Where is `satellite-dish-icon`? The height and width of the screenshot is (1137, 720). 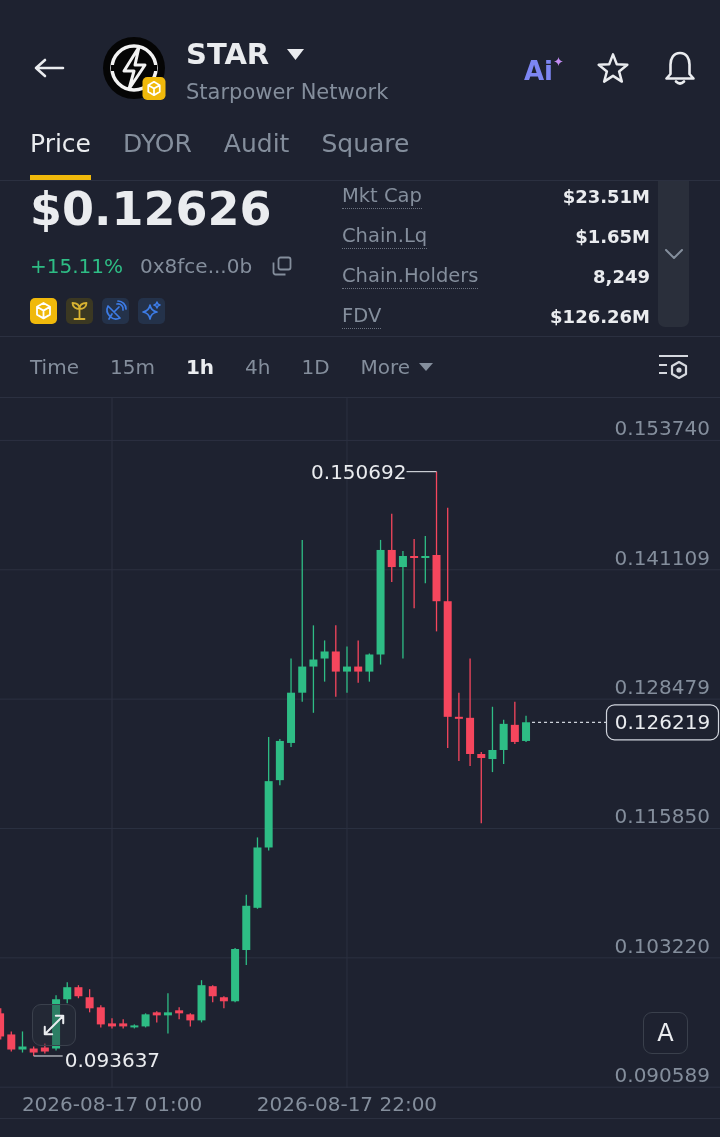 satellite-dish-icon is located at coordinates (115, 311).